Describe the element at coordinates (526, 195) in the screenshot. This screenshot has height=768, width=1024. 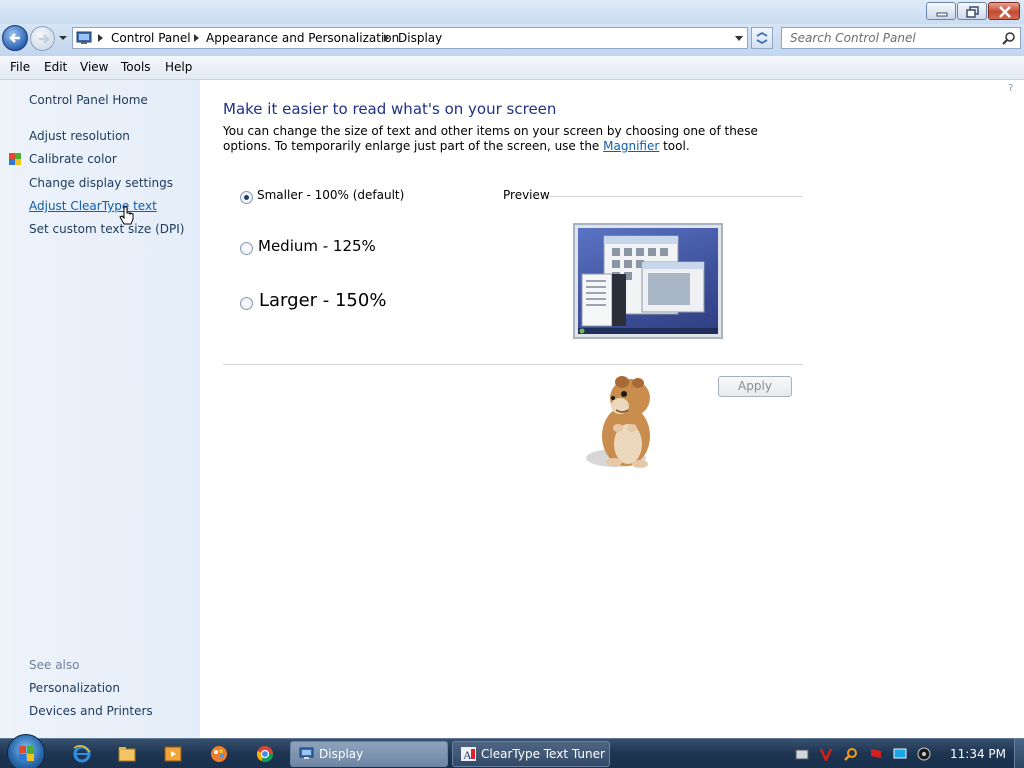
I see `preview-label: Preview` at that location.